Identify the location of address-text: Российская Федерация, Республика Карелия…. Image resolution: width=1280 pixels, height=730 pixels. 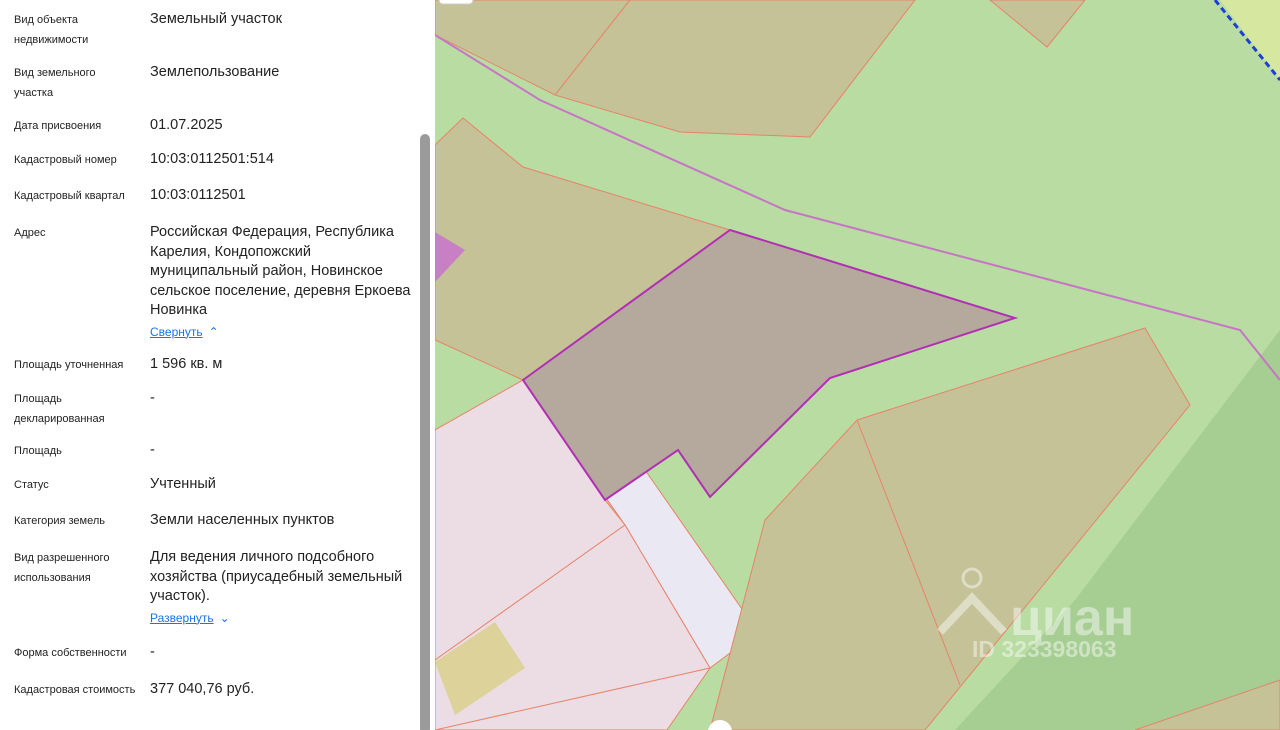
(280, 271).